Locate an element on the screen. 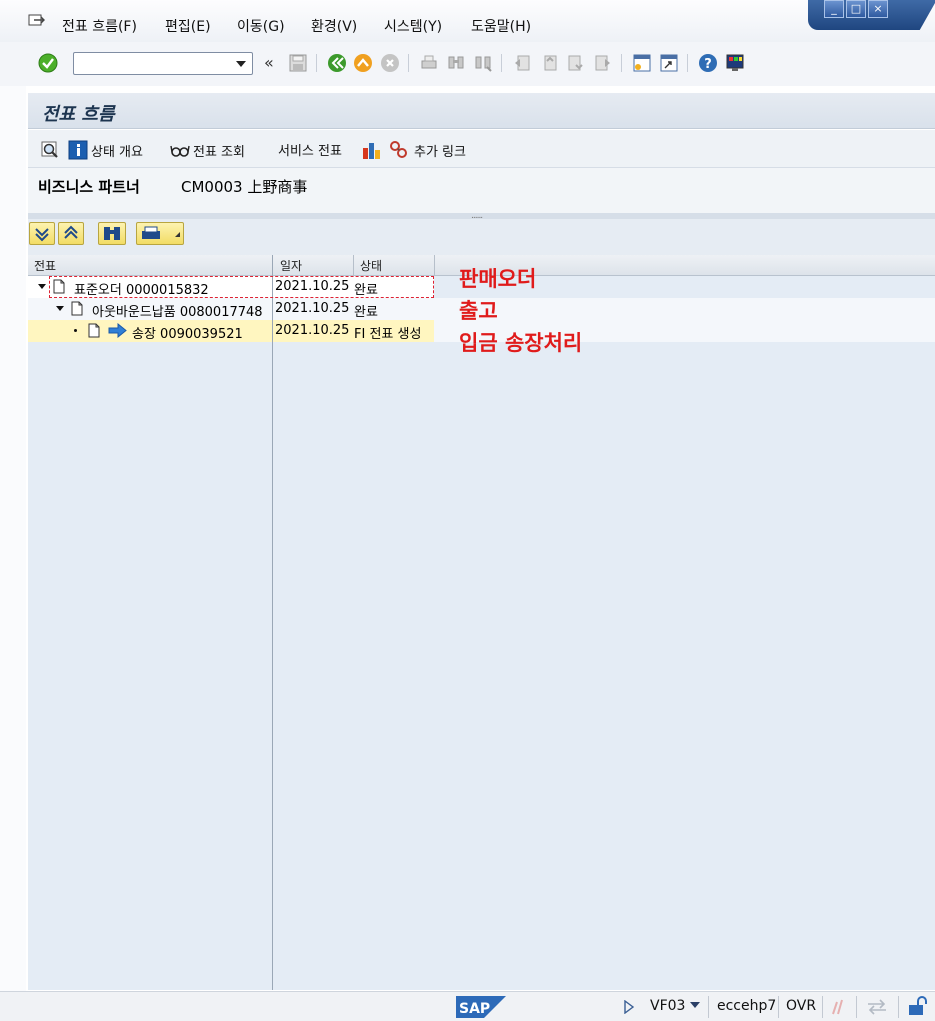 This screenshot has height=1021, width=935. signal-icon is located at coordinates (837, 1007).